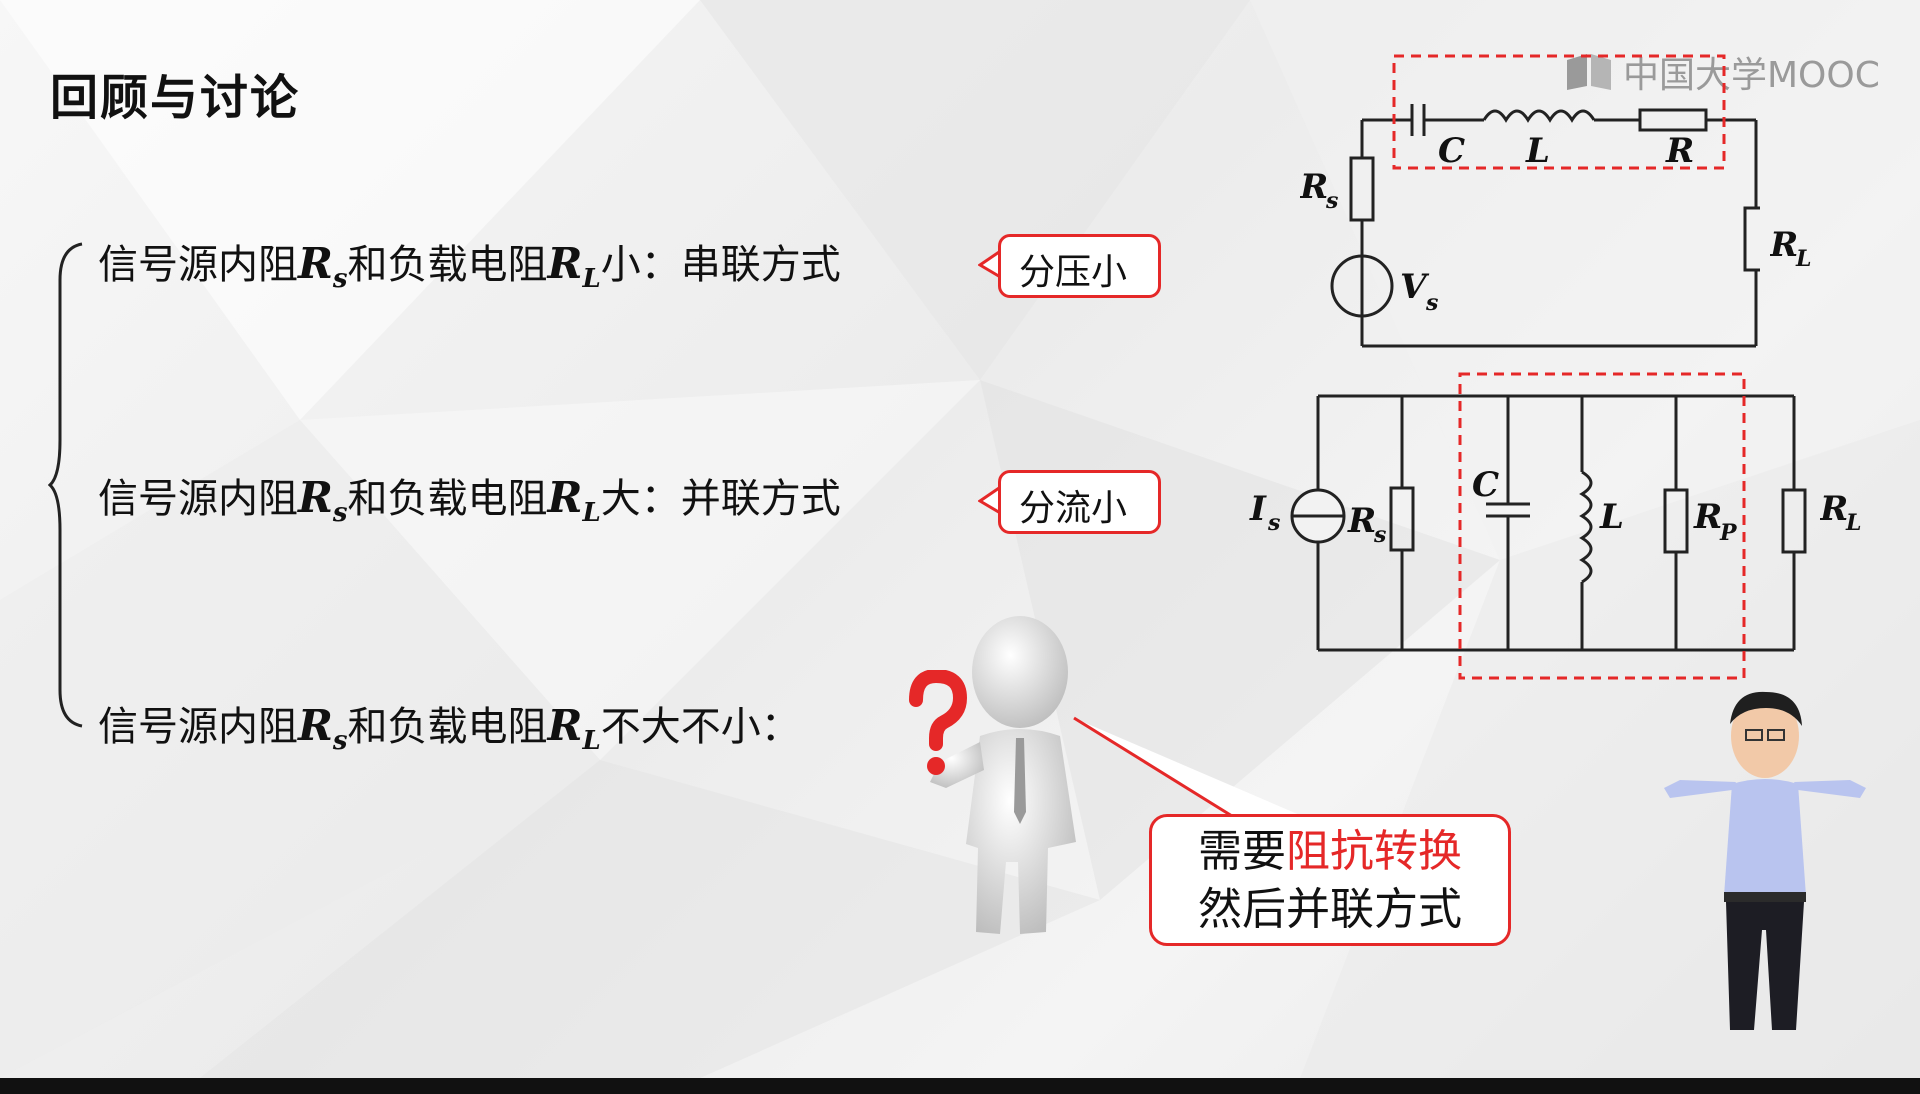 This screenshot has height=1094, width=1920. Describe the element at coordinates (1707, 517) in the screenshot. I see `label-rp: R` at that location.